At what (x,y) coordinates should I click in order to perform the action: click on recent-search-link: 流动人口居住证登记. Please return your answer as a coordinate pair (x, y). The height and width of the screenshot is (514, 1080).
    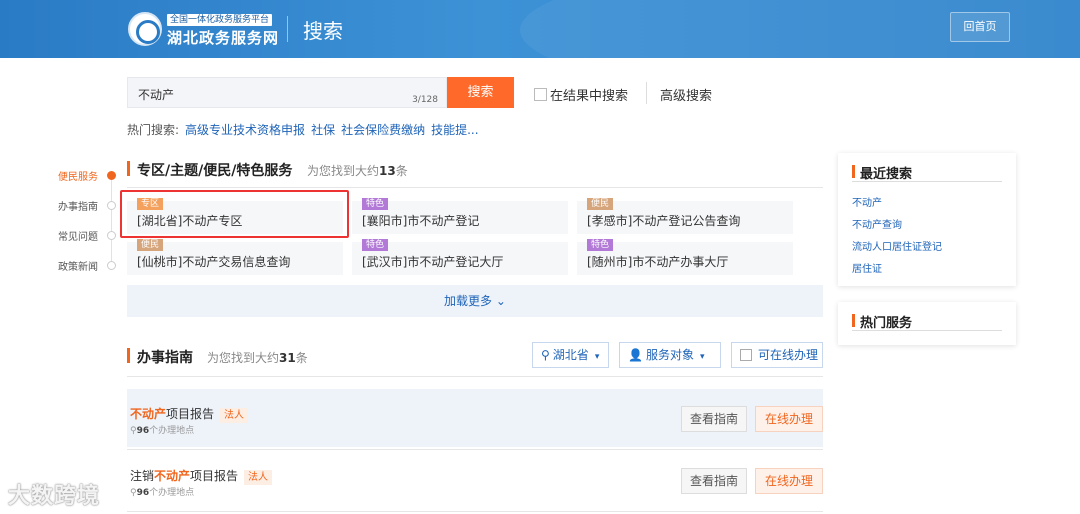
    Looking at the image, I should click on (897, 245).